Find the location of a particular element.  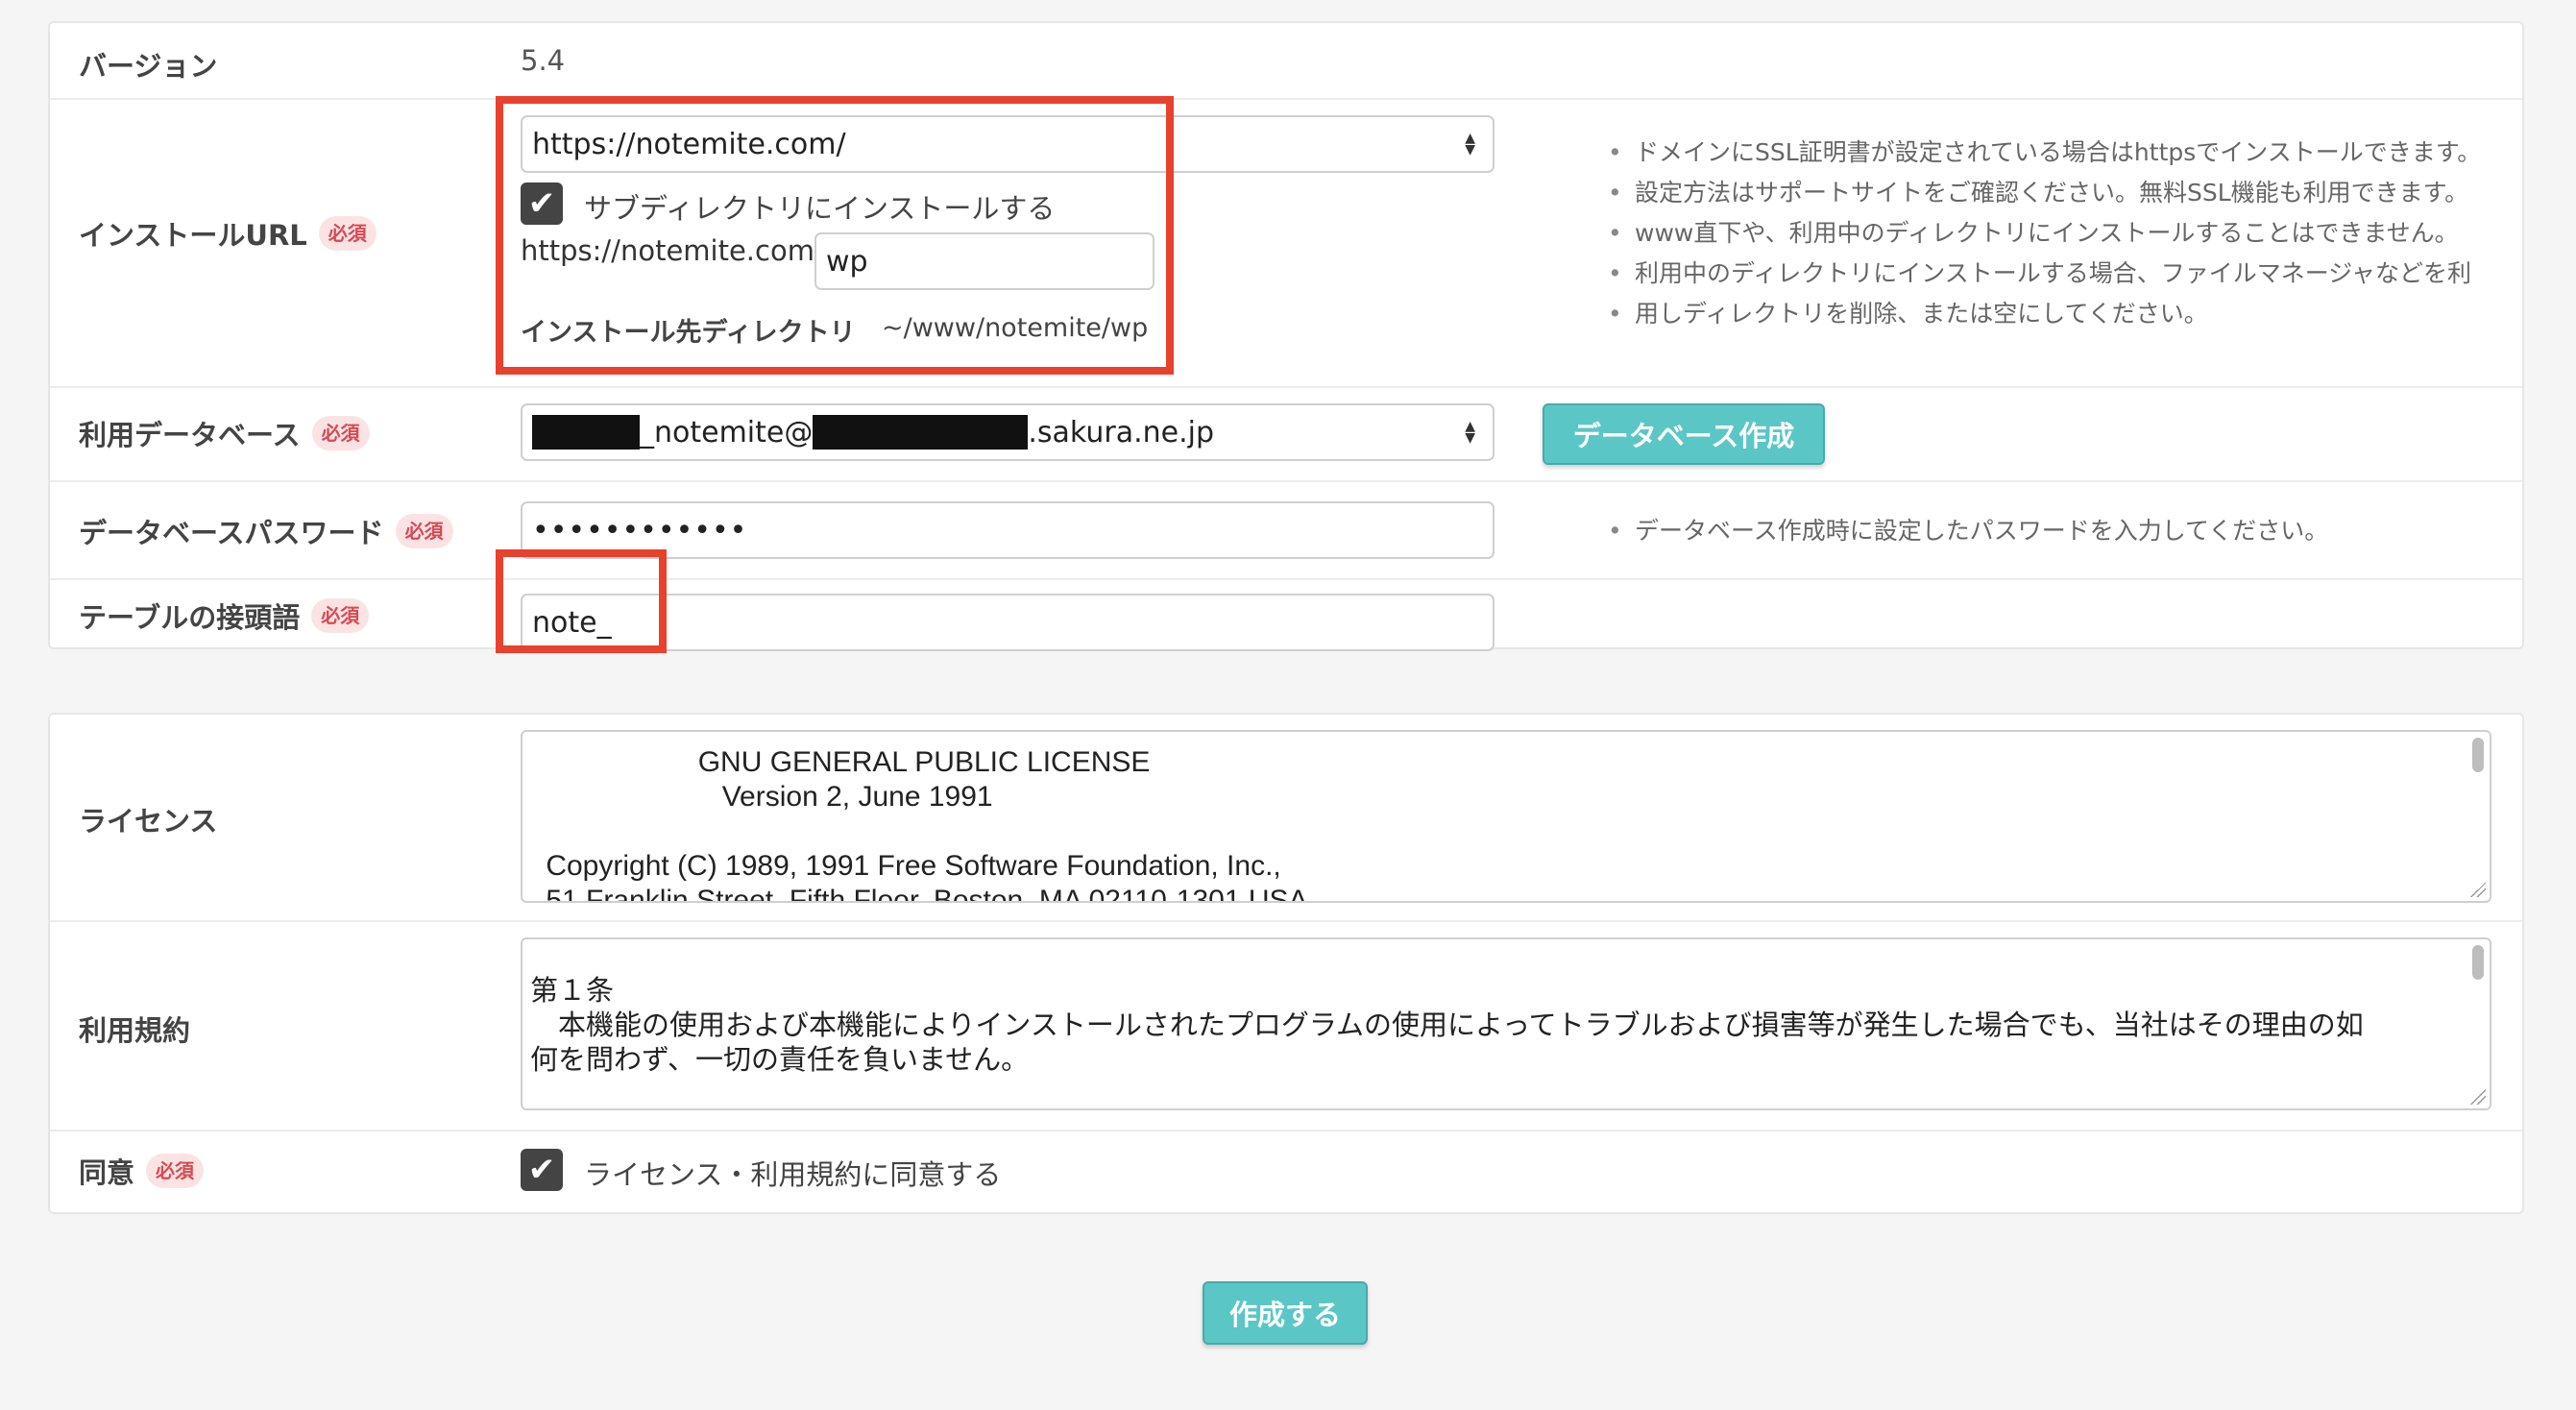

agree-checkbox-label: ライセンス・利用規約に同意する is located at coordinates (792, 1173).